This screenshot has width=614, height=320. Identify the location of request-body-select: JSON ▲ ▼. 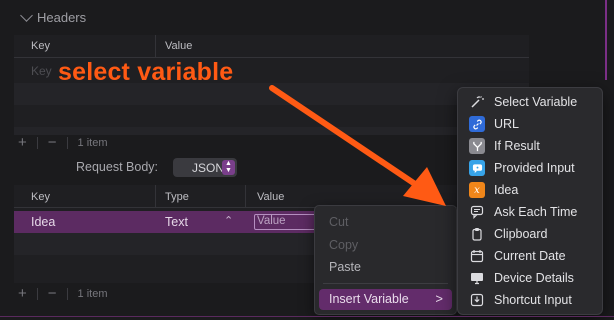
(205, 167).